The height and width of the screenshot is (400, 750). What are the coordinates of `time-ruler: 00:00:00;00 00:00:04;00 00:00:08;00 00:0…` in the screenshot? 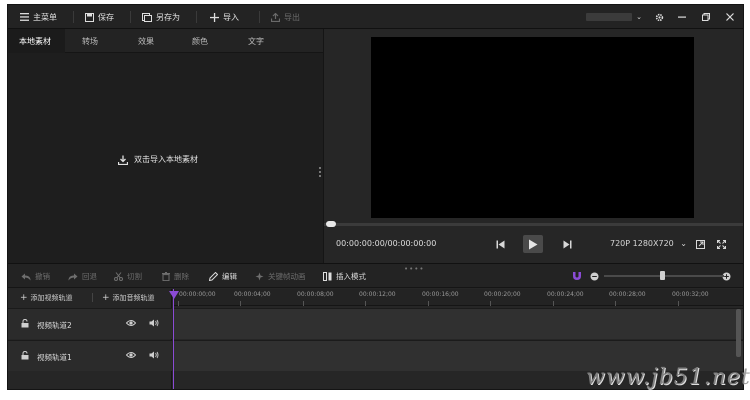 It's located at (458, 297).